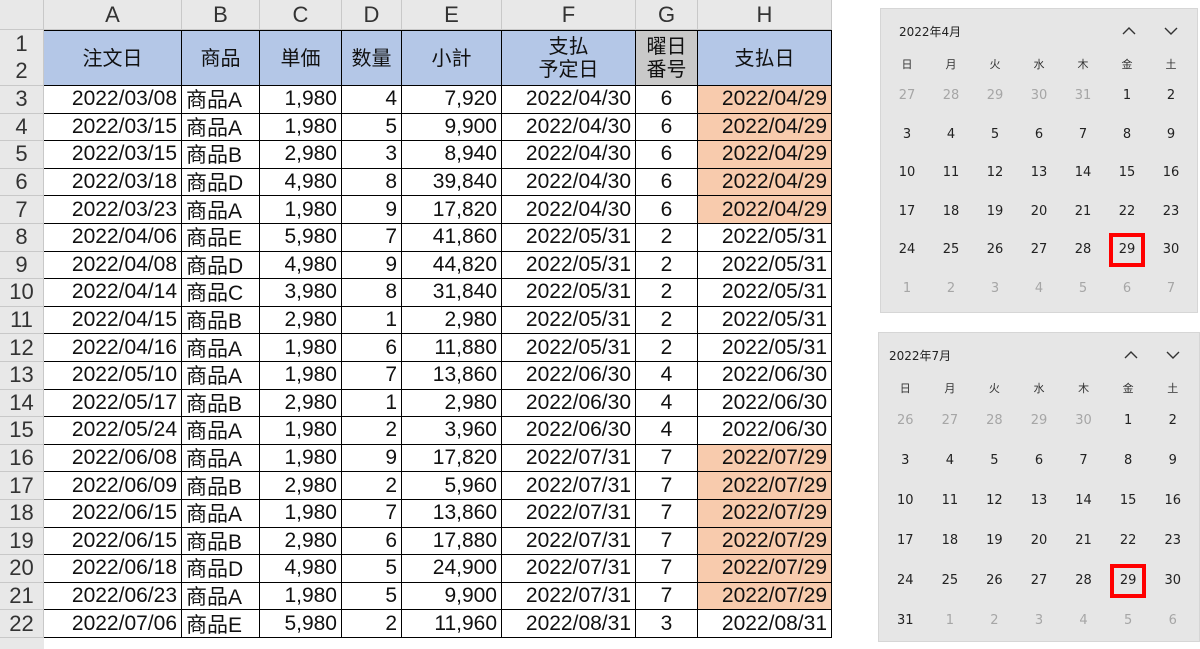  I want to click on cell-due: 2022/08/31, so click(569, 624).